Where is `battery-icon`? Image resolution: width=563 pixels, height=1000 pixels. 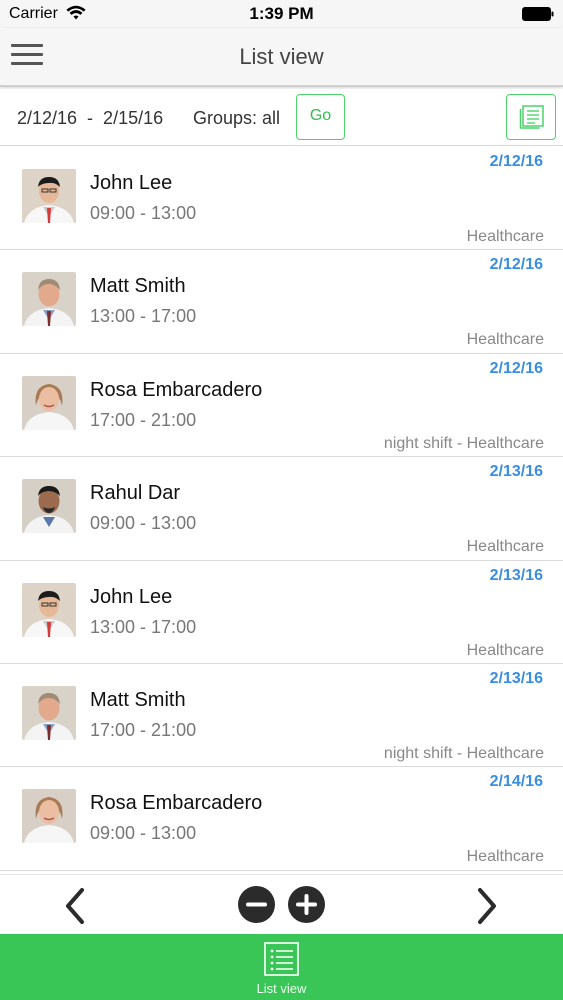
battery-icon is located at coordinates (538, 14).